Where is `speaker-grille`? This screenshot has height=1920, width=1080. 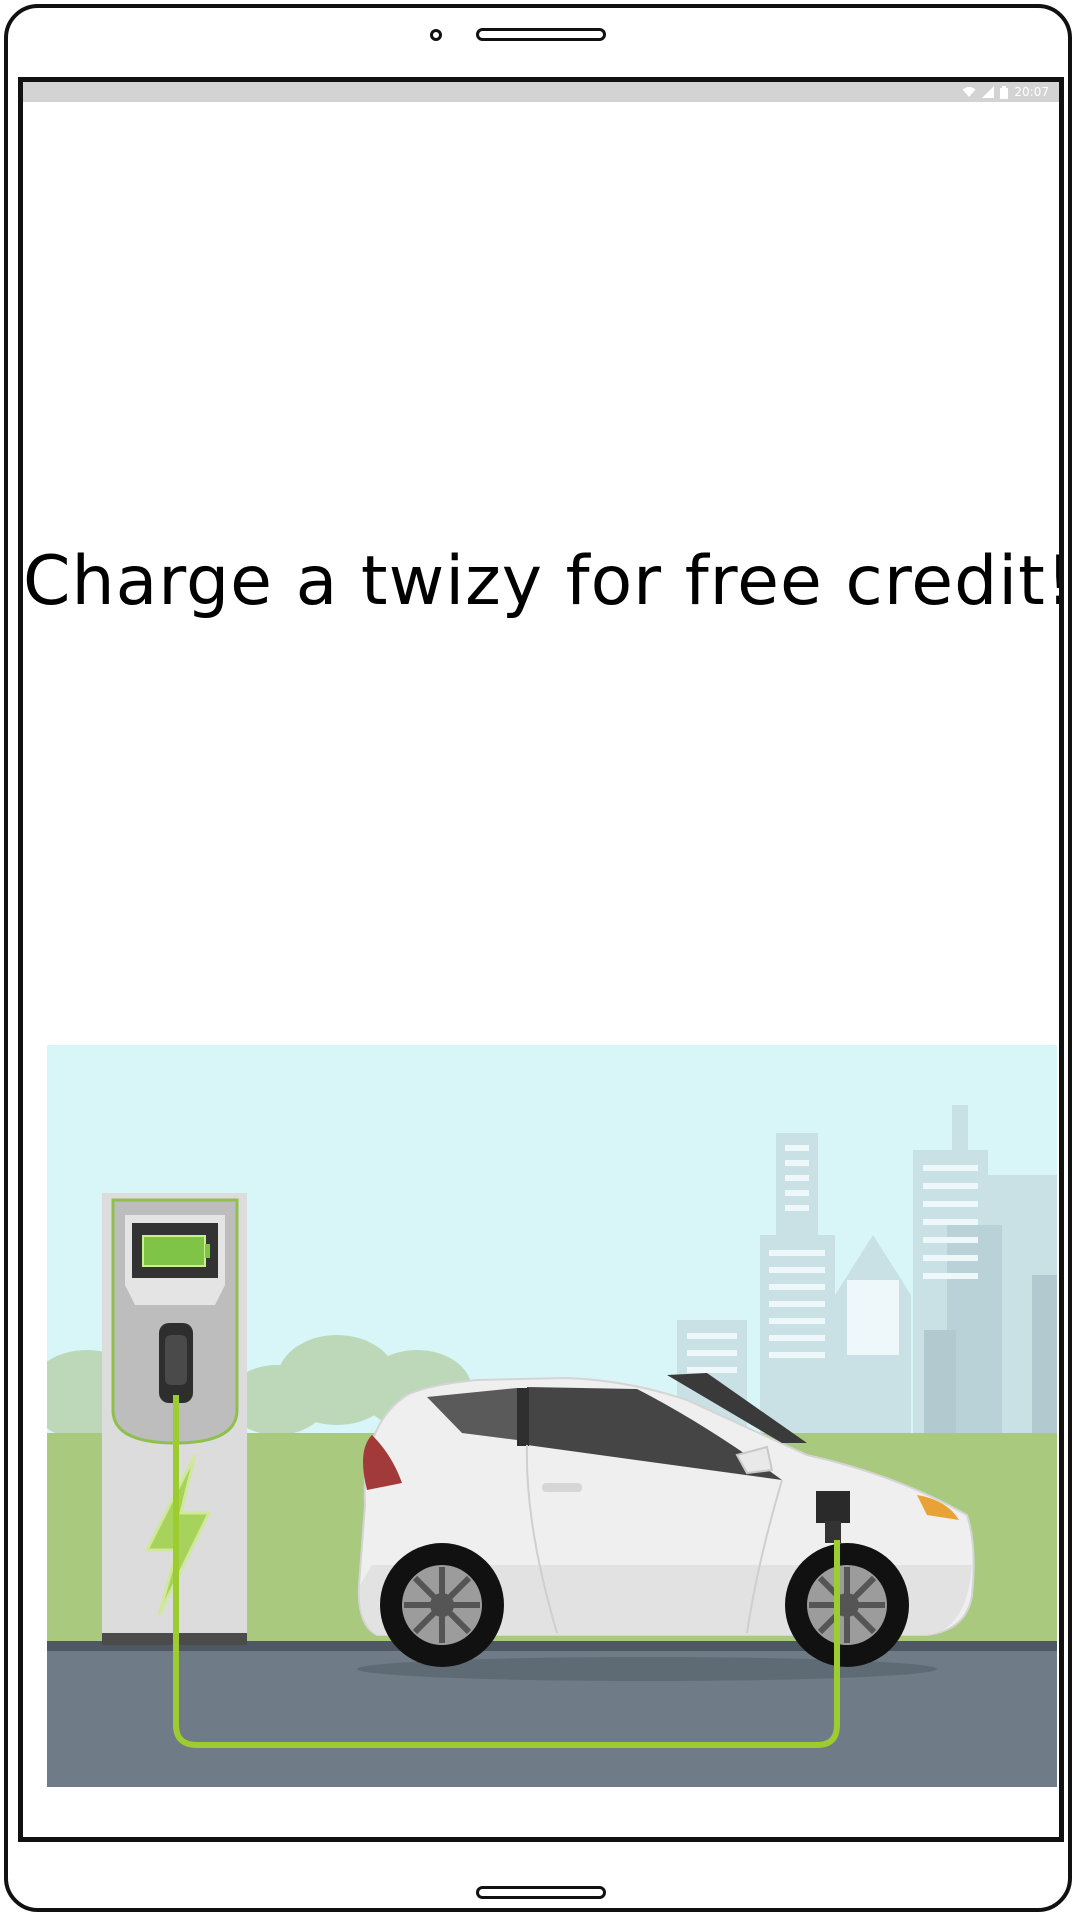
speaker-grille is located at coordinates (541, 34).